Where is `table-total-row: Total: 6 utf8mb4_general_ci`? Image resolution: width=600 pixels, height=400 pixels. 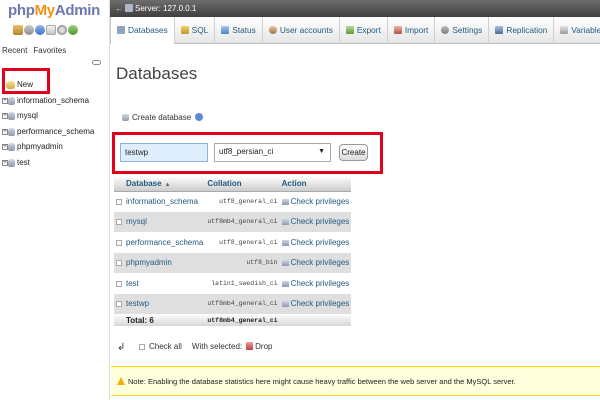
table-total-row: Total: 6 utf8mb4_general_ci is located at coordinates (233, 320).